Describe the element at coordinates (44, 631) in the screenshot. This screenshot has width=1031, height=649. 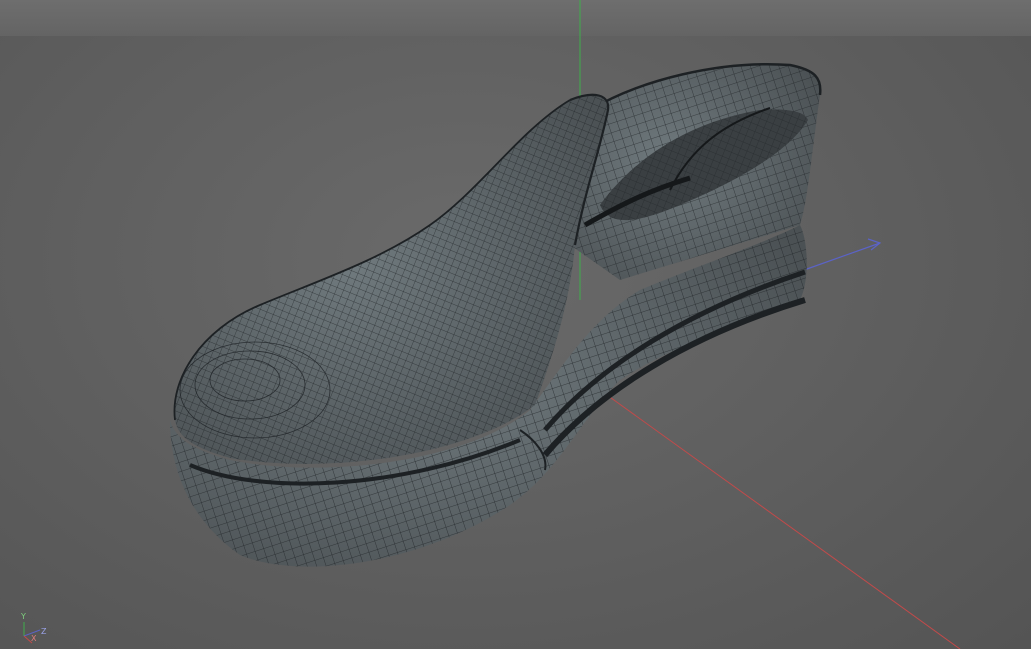
I see `gizmo-z-label: Z` at that location.